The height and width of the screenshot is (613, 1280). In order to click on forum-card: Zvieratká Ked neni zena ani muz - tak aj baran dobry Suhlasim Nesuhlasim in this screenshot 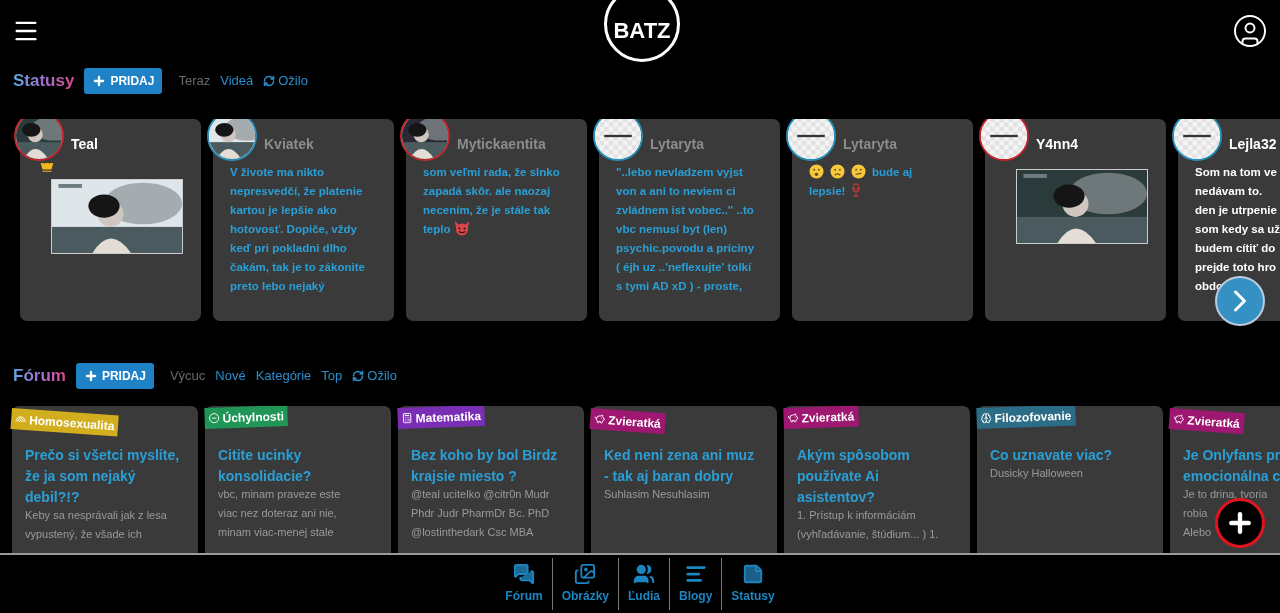, I will do `click(684, 479)`.